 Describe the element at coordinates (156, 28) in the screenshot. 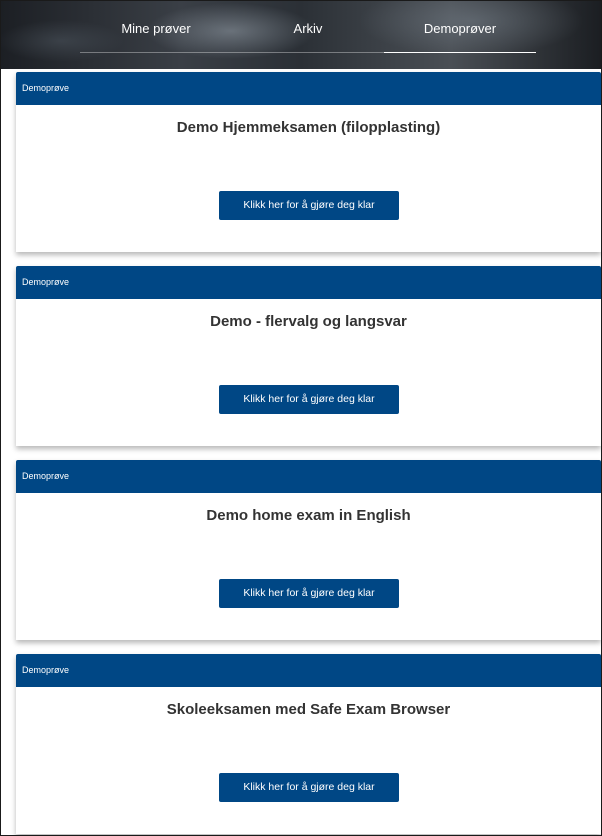

I see `tab-label: Mine prøver` at that location.